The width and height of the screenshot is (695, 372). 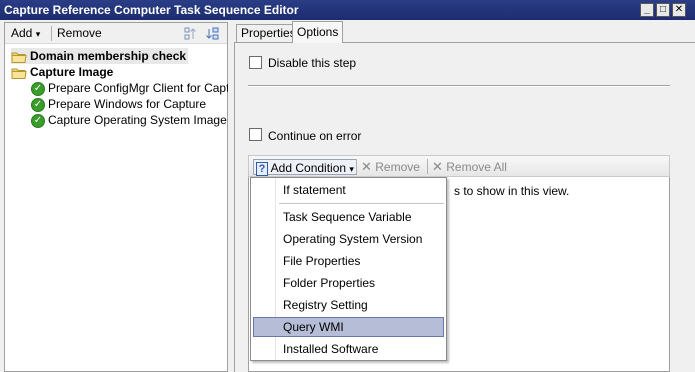 What do you see at coordinates (476, 167) in the screenshot?
I see `remove-all-label: Remove All` at bounding box center [476, 167].